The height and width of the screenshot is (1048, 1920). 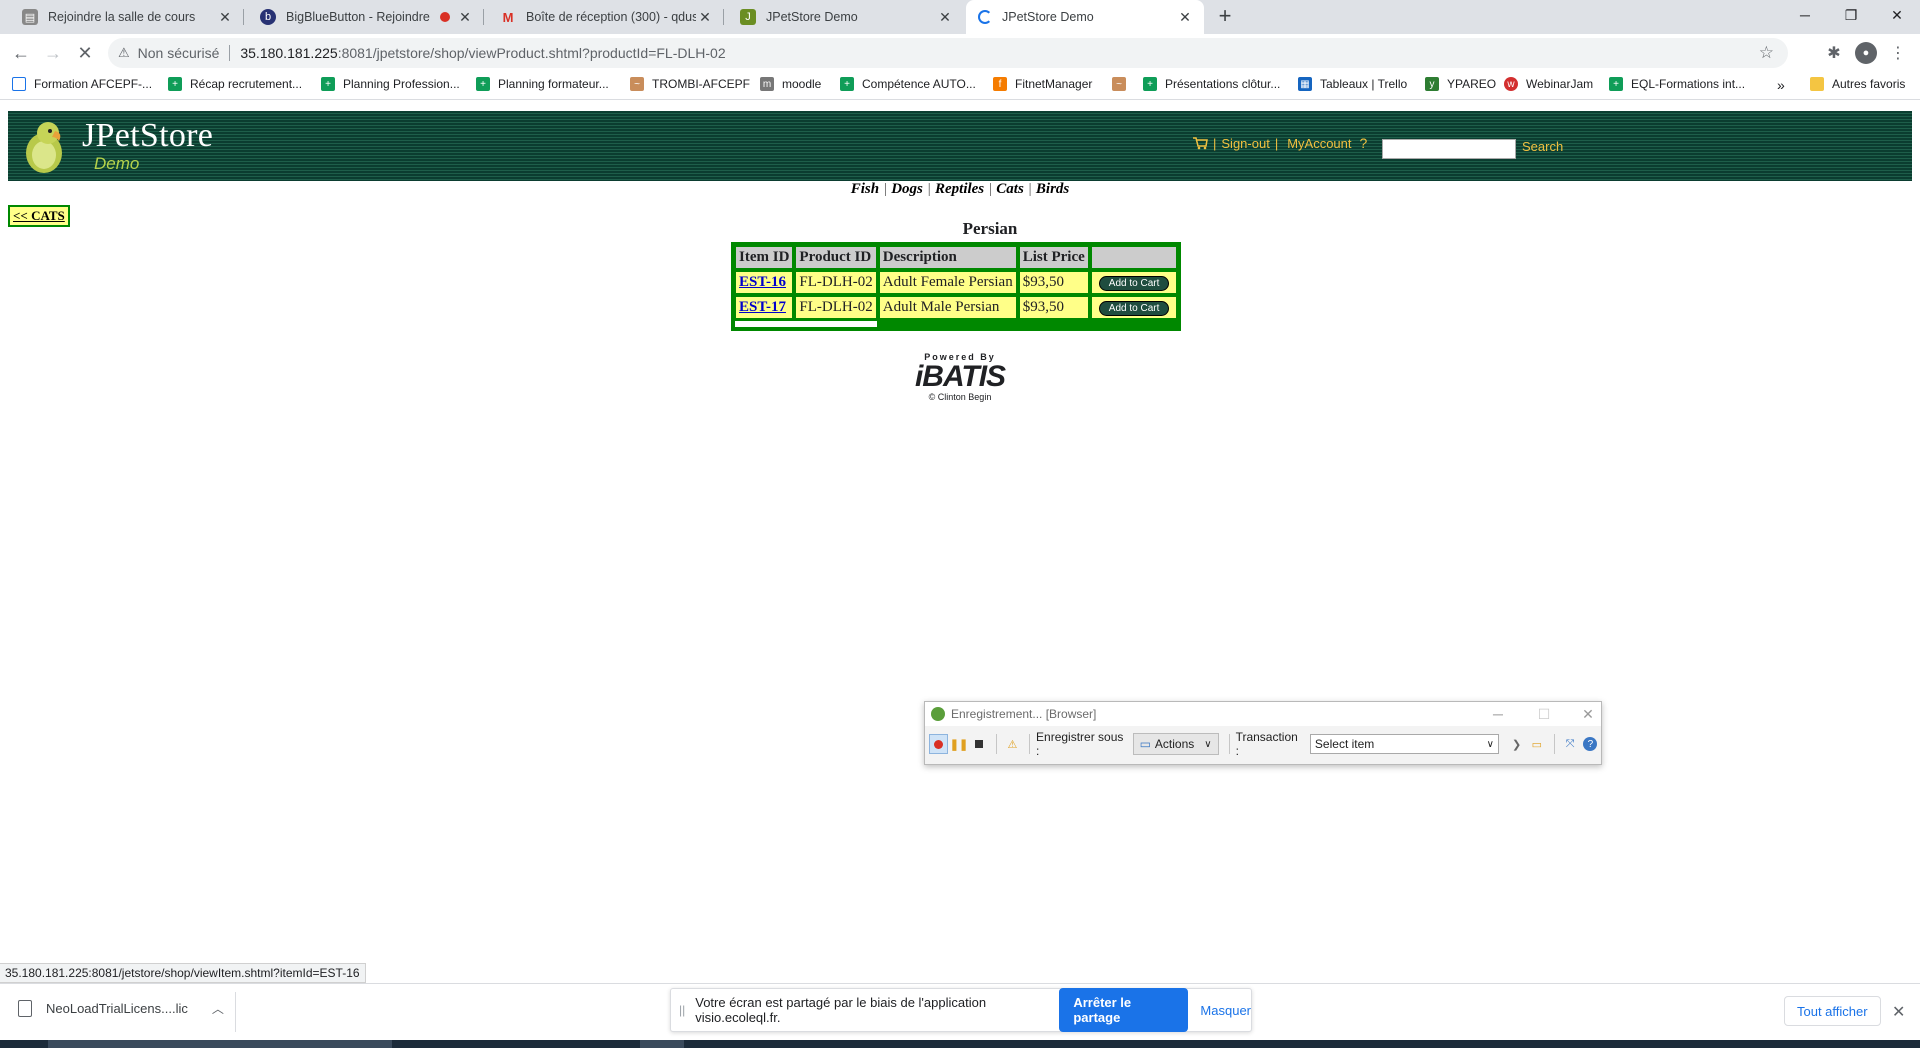 What do you see at coordinates (1857, 84) in the screenshot?
I see `other-bookmarks: Autres favoris` at bounding box center [1857, 84].